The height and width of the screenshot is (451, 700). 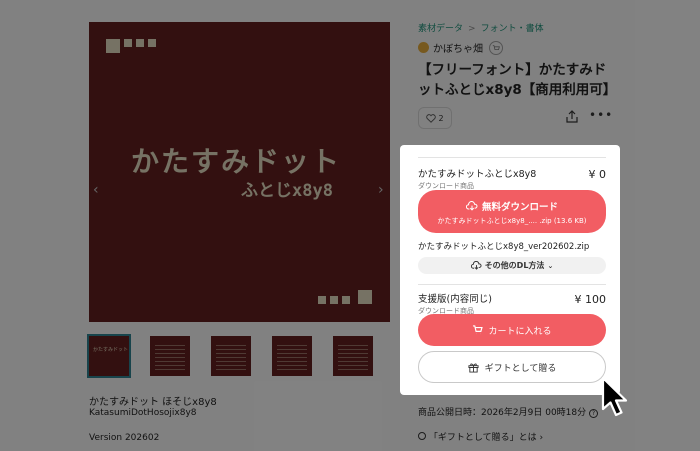 I want to click on download-file-info: かたすみドットふとじx8y8_.... .zip (13.6 KB), so click(x=512, y=221).